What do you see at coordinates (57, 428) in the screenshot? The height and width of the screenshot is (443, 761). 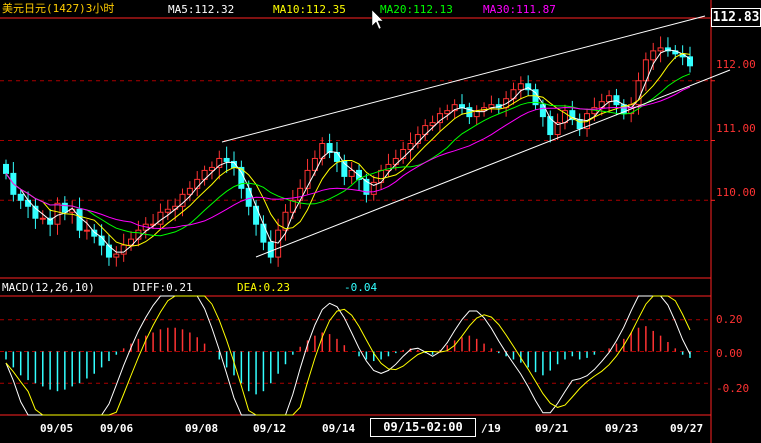 I see `x-label-0905: 09/05` at bounding box center [57, 428].